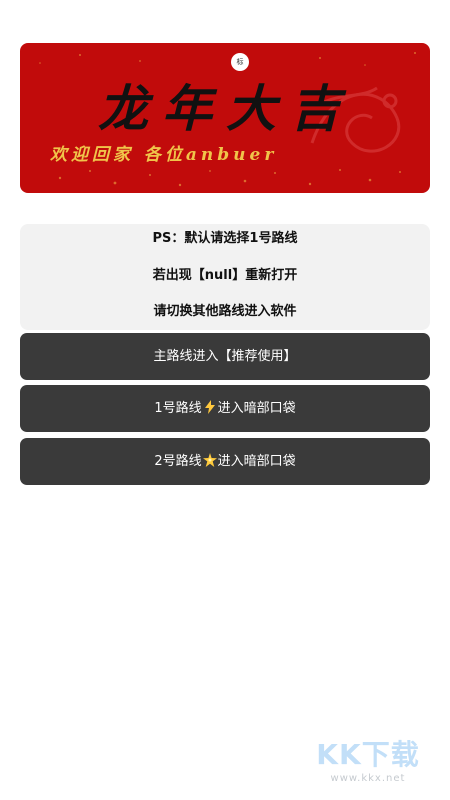 The width and height of the screenshot is (450, 800). What do you see at coordinates (225, 238) in the screenshot?
I see `notice-line-default-route: PS：默认请选择1号路线` at bounding box center [225, 238].